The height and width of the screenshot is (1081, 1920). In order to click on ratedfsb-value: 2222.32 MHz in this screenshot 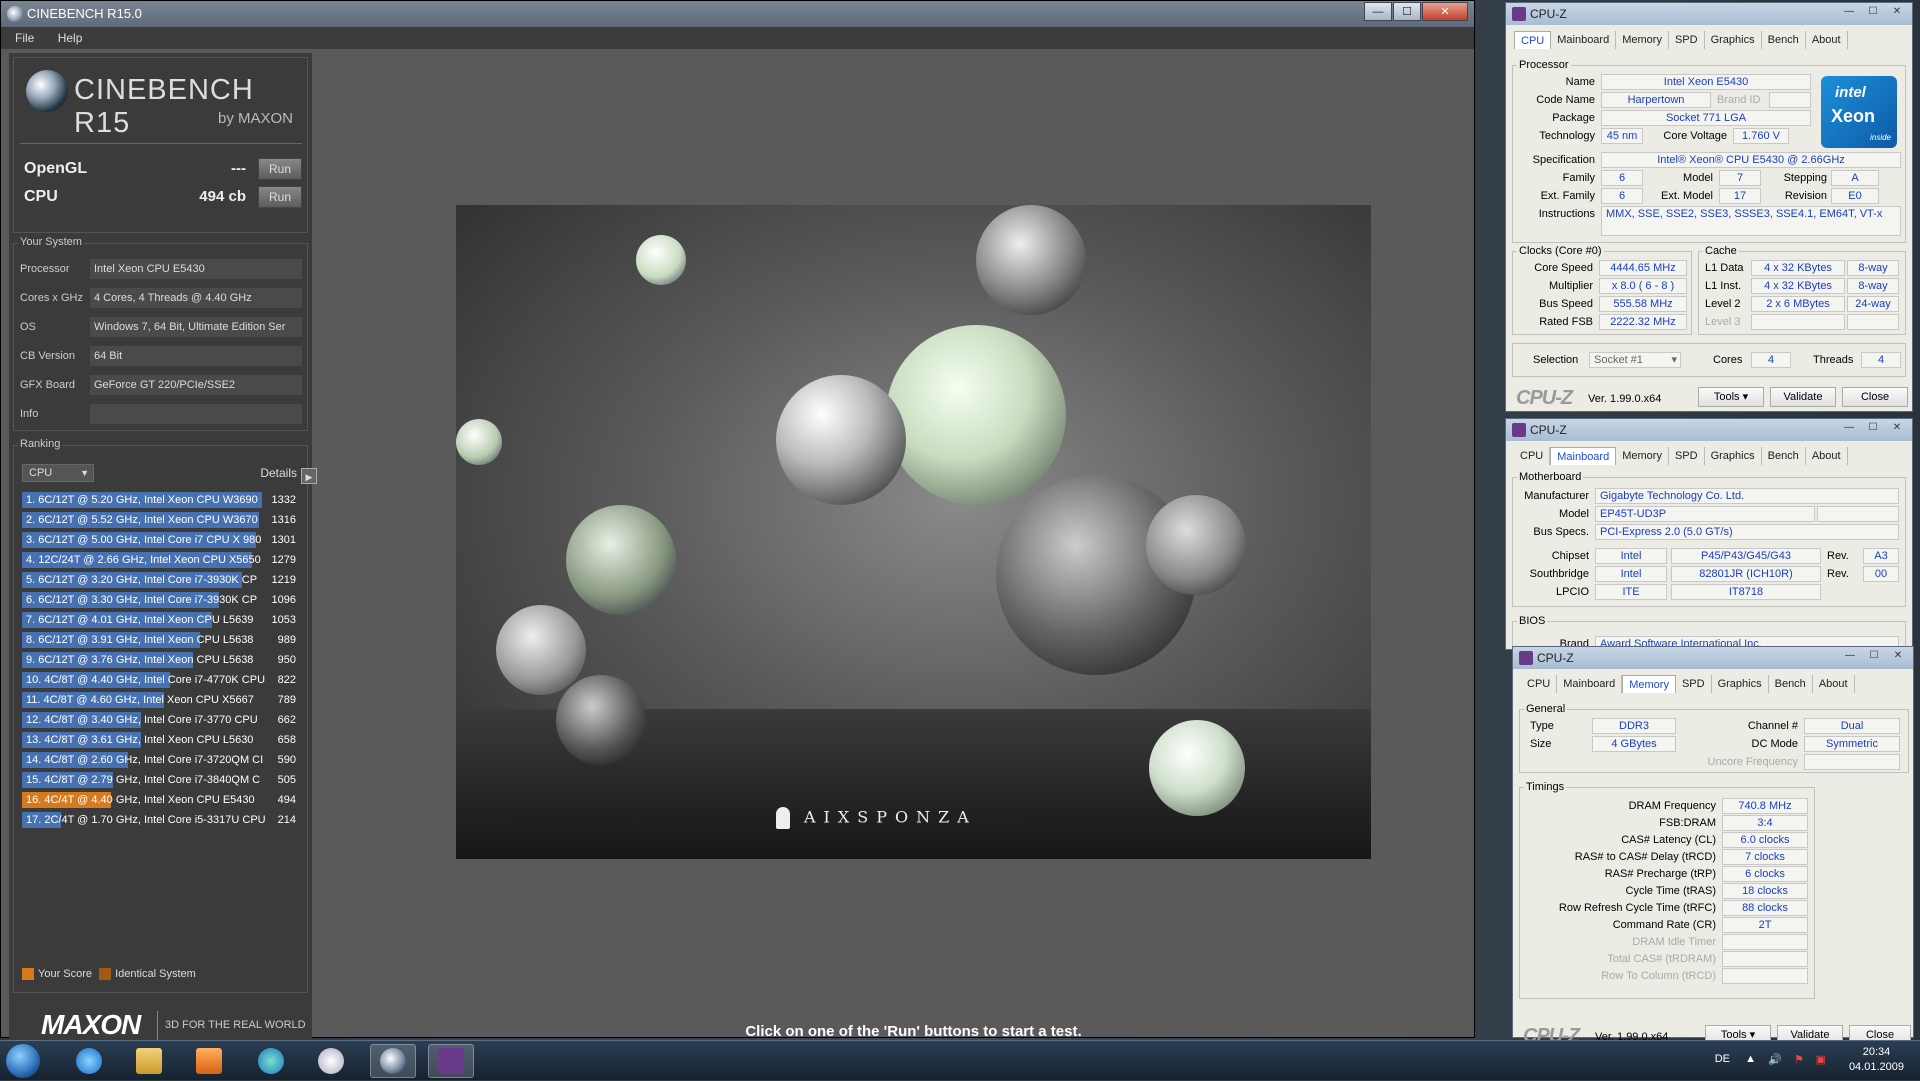, I will do `click(1643, 322)`.